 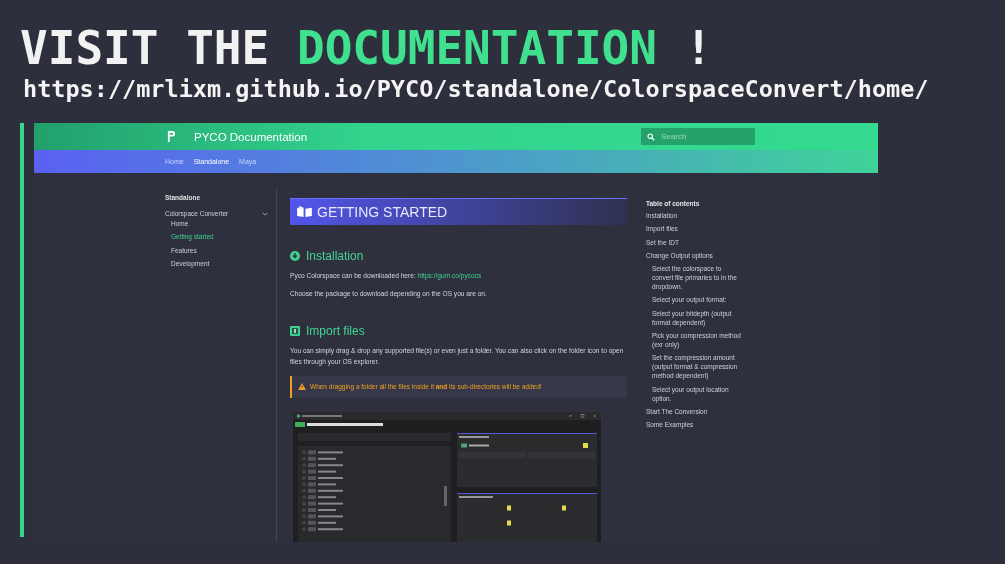 What do you see at coordinates (698, 136) in the screenshot?
I see `search-field: Search` at bounding box center [698, 136].